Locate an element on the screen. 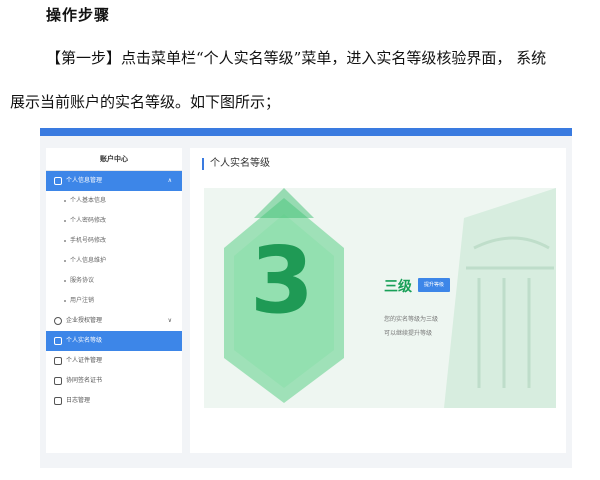  sidebar-item-label: 个人基本信息 is located at coordinates (88, 200).